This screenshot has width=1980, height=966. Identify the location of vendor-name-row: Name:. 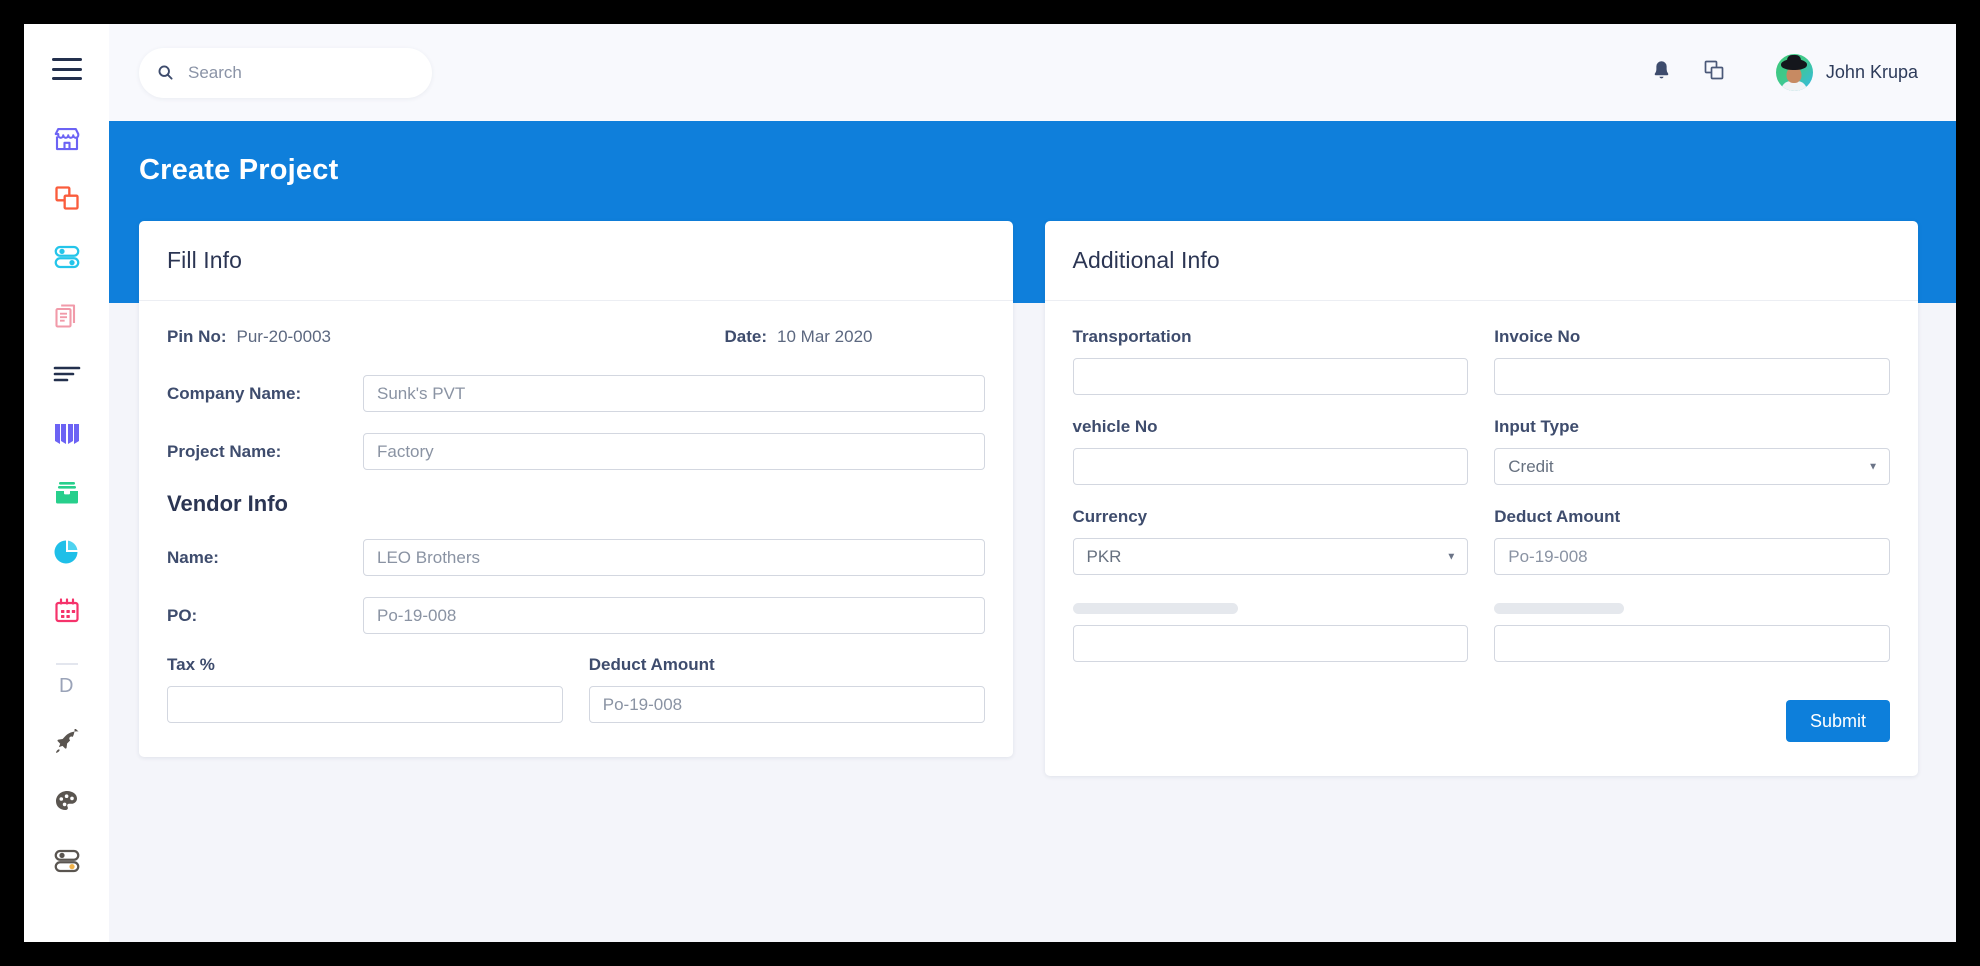
(576, 557).